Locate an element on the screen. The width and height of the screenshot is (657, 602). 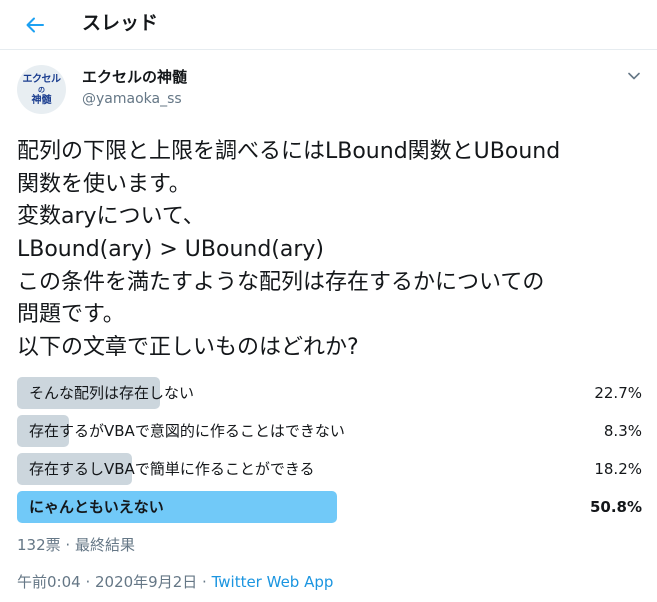
tweet-text-line: 問題です。 is located at coordinates (71, 315).